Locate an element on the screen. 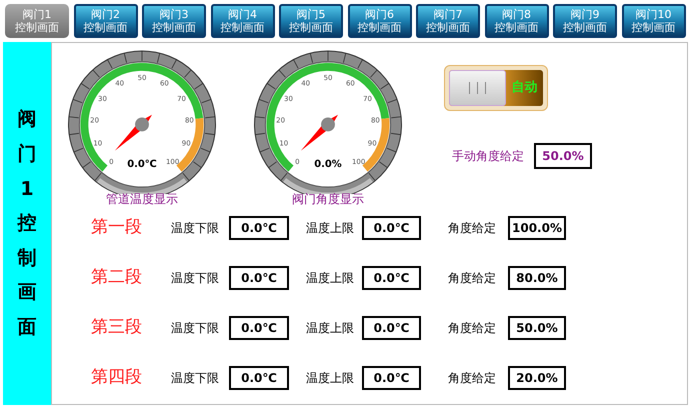 The width and height of the screenshot is (692, 408). screen-tab: 阀门7 控制画面 is located at coordinates (448, 21).